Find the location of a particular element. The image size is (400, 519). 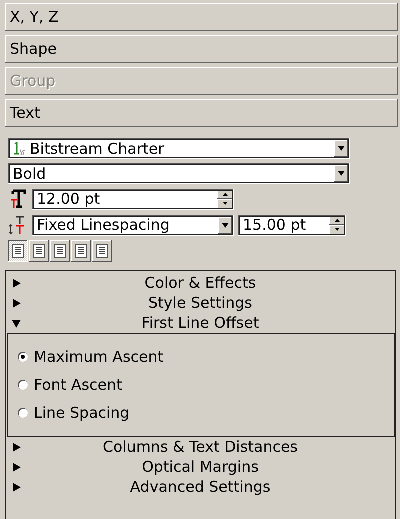

radio-option: Font Ascent is located at coordinates (206, 385).